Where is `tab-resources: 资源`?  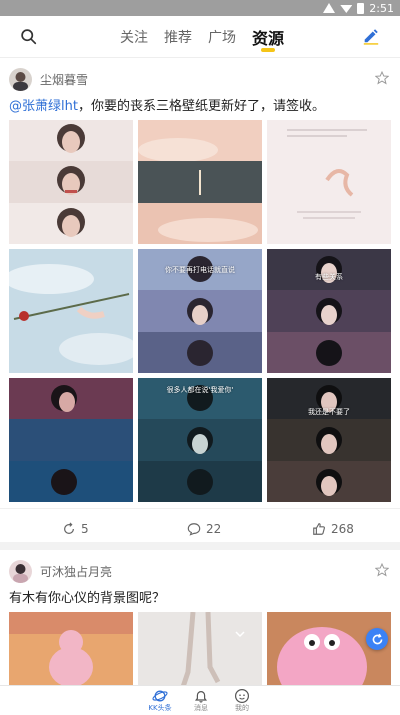
tab-resources: 资源 is located at coordinates (268, 38).